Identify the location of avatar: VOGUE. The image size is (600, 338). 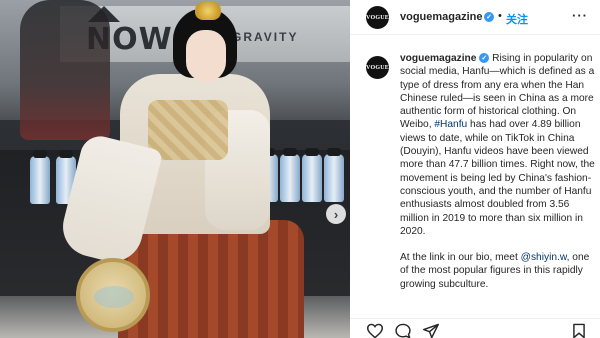
(377, 17).